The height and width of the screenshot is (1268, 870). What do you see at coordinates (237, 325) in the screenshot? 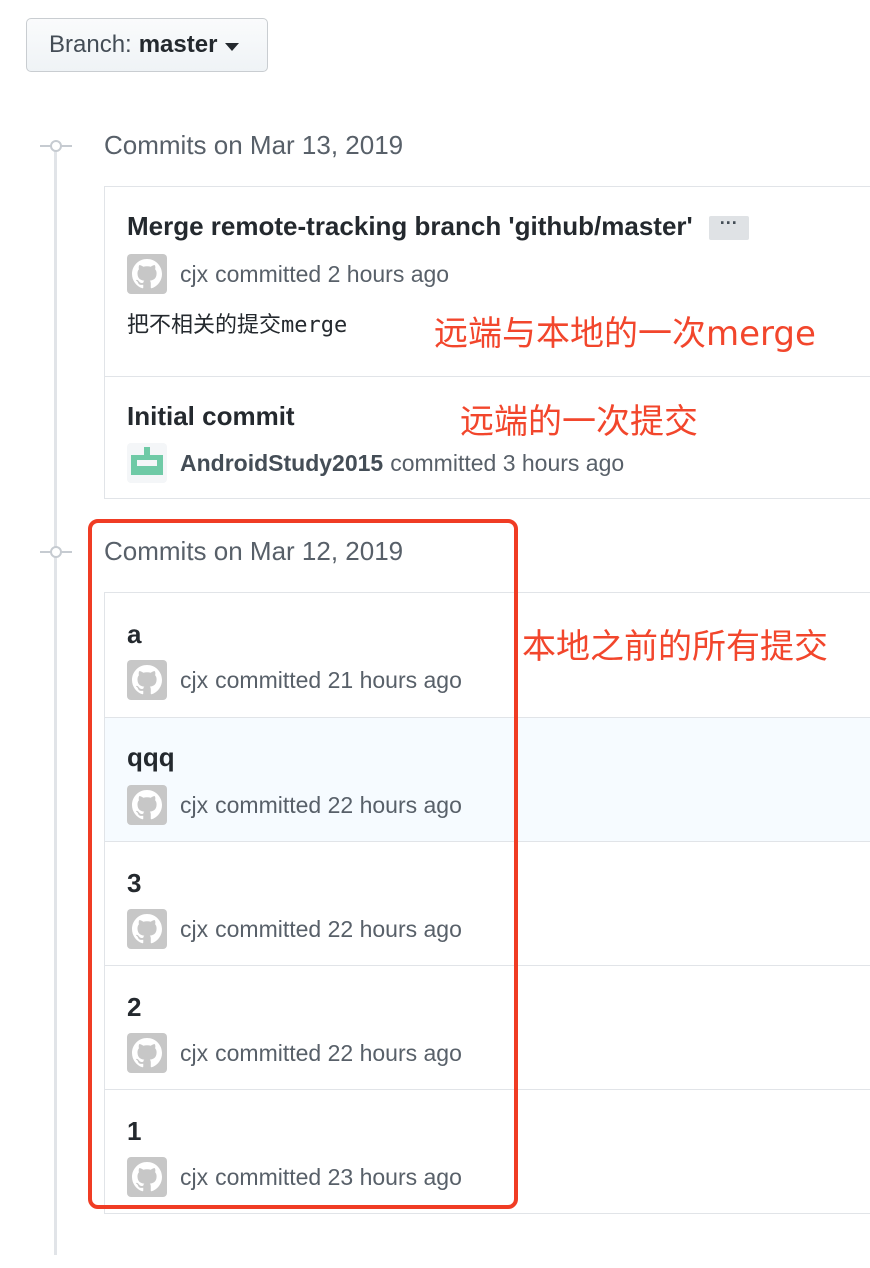
I see `commit-description: 把不相关的提交merge` at bounding box center [237, 325].